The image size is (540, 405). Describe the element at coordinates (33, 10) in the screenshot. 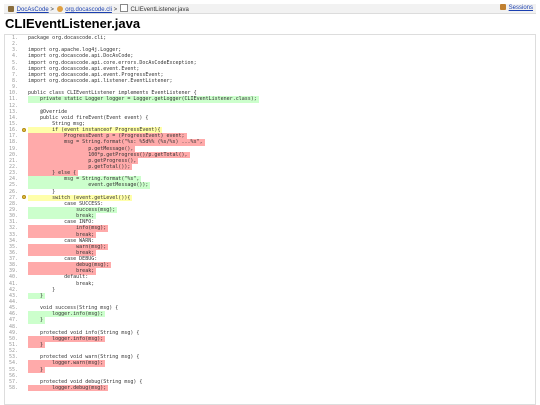

I see `breadcrumb-report-link: DocAsCode` at that location.